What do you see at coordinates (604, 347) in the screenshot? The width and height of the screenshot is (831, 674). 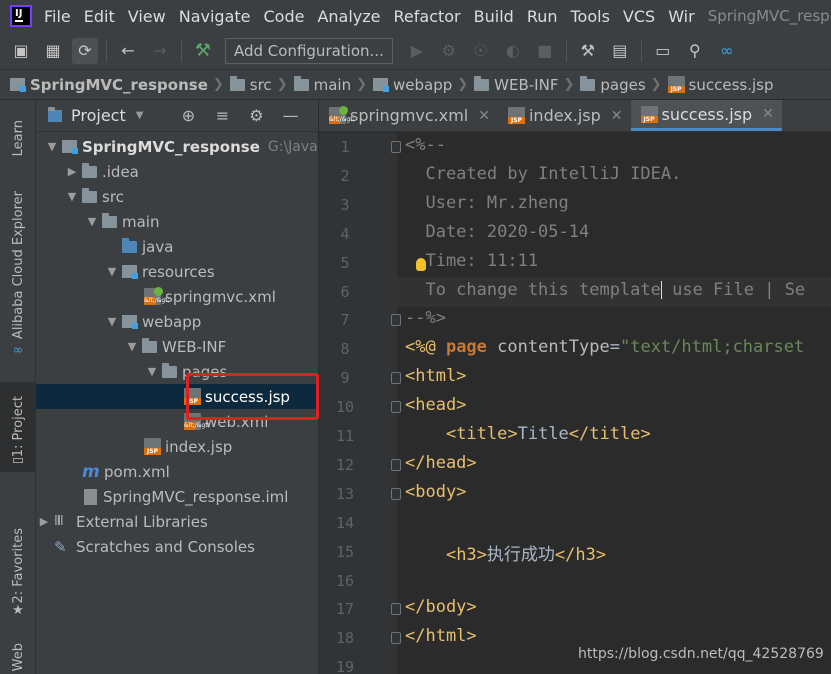 I see `code-line: <%@ page contentType="text/html;charset` at bounding box center [604, 347].